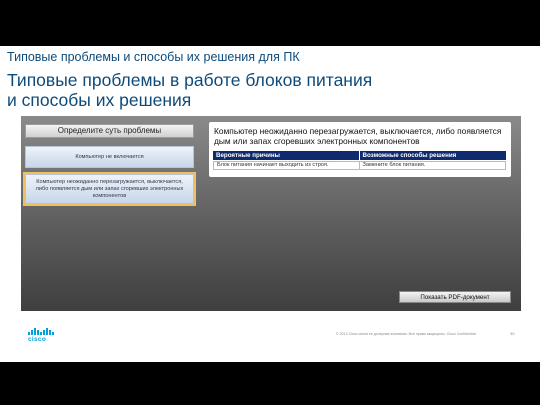 This screenshot has width=540, height=405. I want to click on cell-solution: Замените блок питания., so click(394, 165).